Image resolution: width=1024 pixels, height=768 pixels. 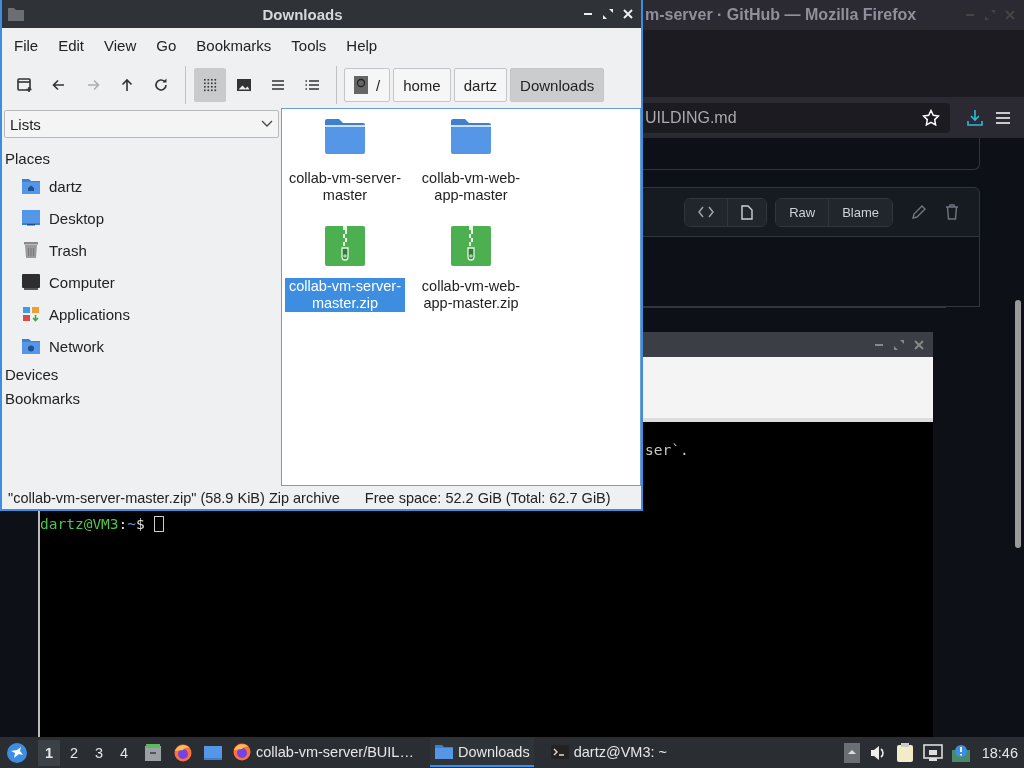 I want to click on file-name: collab-vm-server-master, so click(x=345, y=187).